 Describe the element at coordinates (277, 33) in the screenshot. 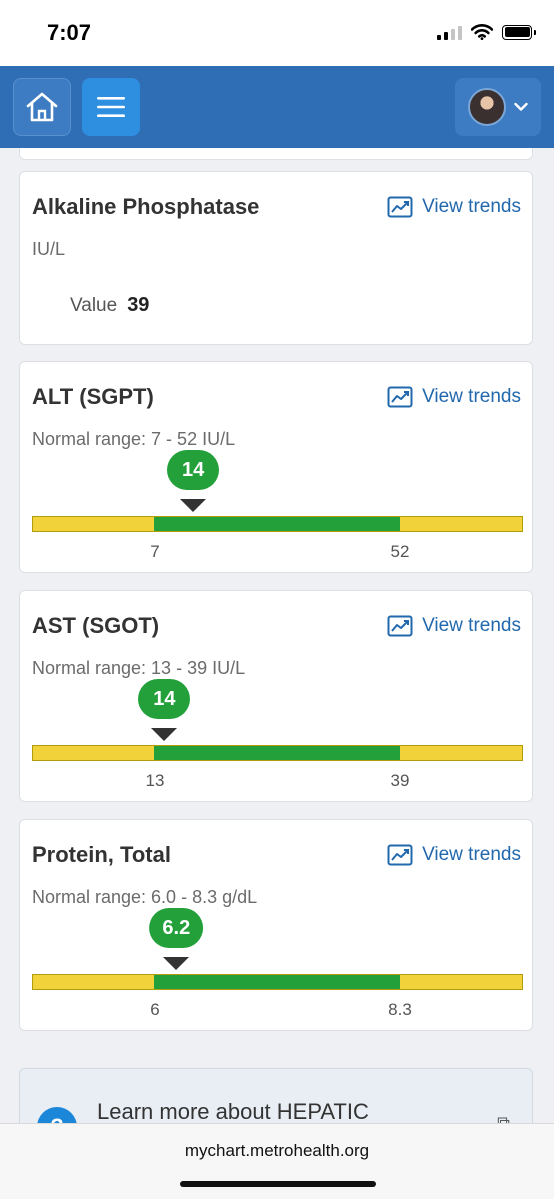

I see `status-bar: 7:07` at that location.